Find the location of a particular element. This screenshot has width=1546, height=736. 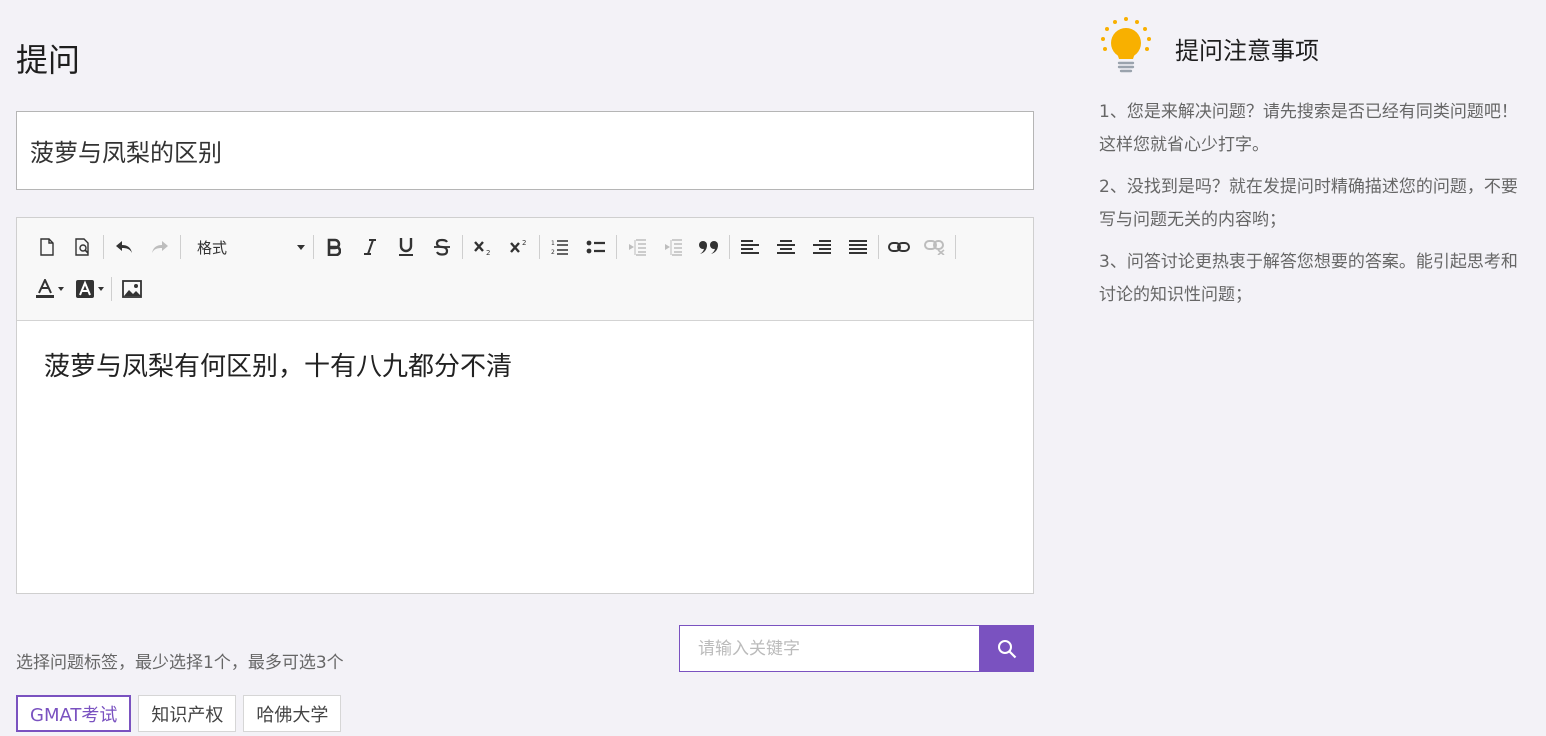

underline-button is located at coordinates (406, 247).